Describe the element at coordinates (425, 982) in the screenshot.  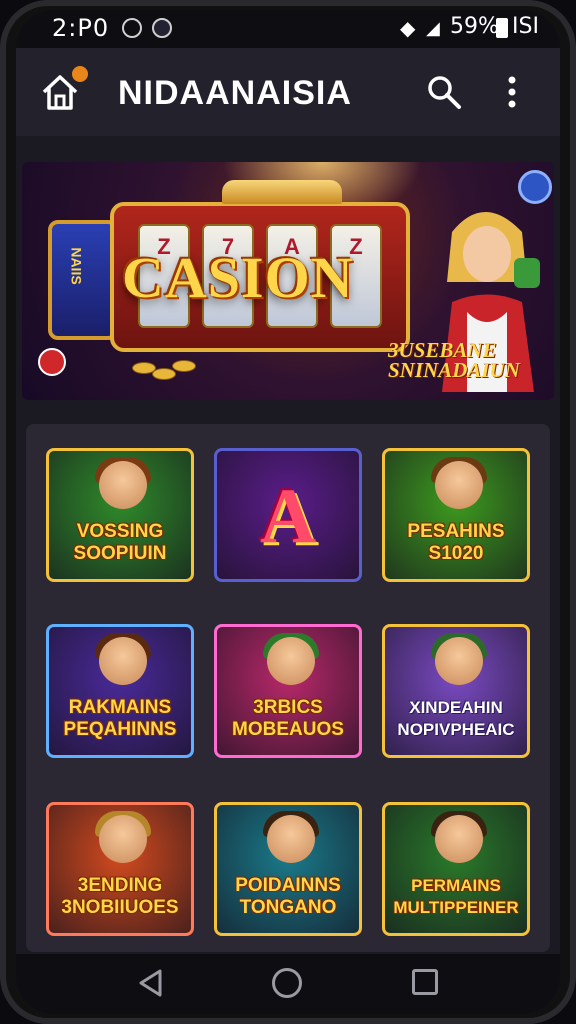
I see `recent-apps-icon` at that location.